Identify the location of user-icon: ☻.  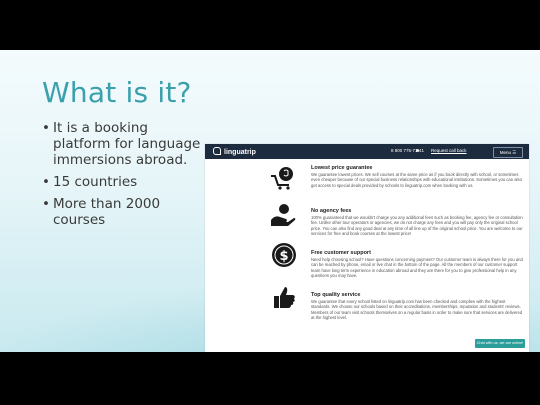
(417, 151).